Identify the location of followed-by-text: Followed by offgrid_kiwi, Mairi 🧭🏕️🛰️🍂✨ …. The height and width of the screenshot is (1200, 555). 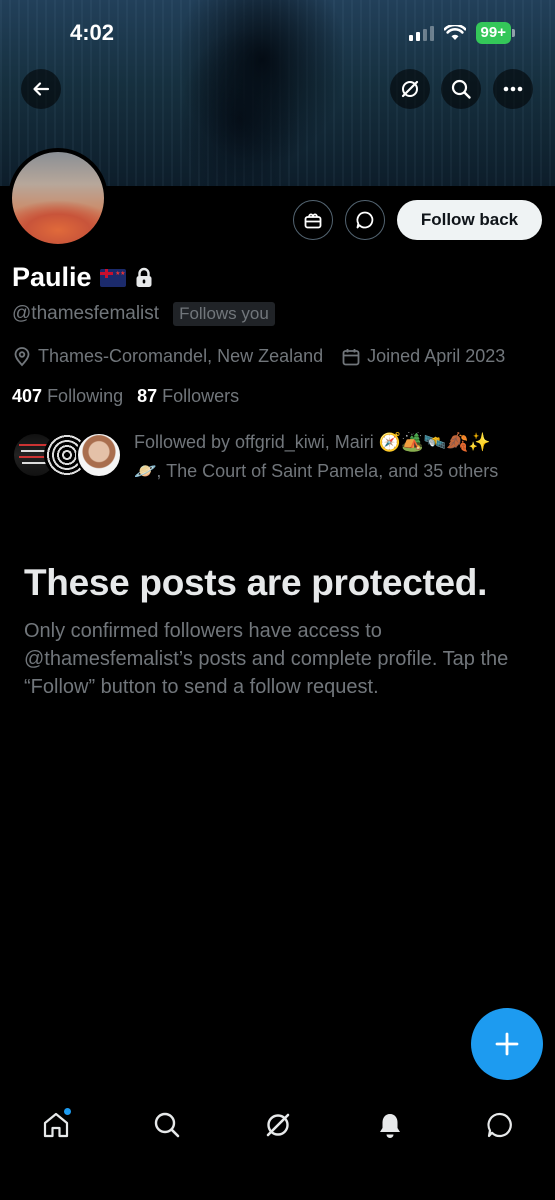
(344, 457).